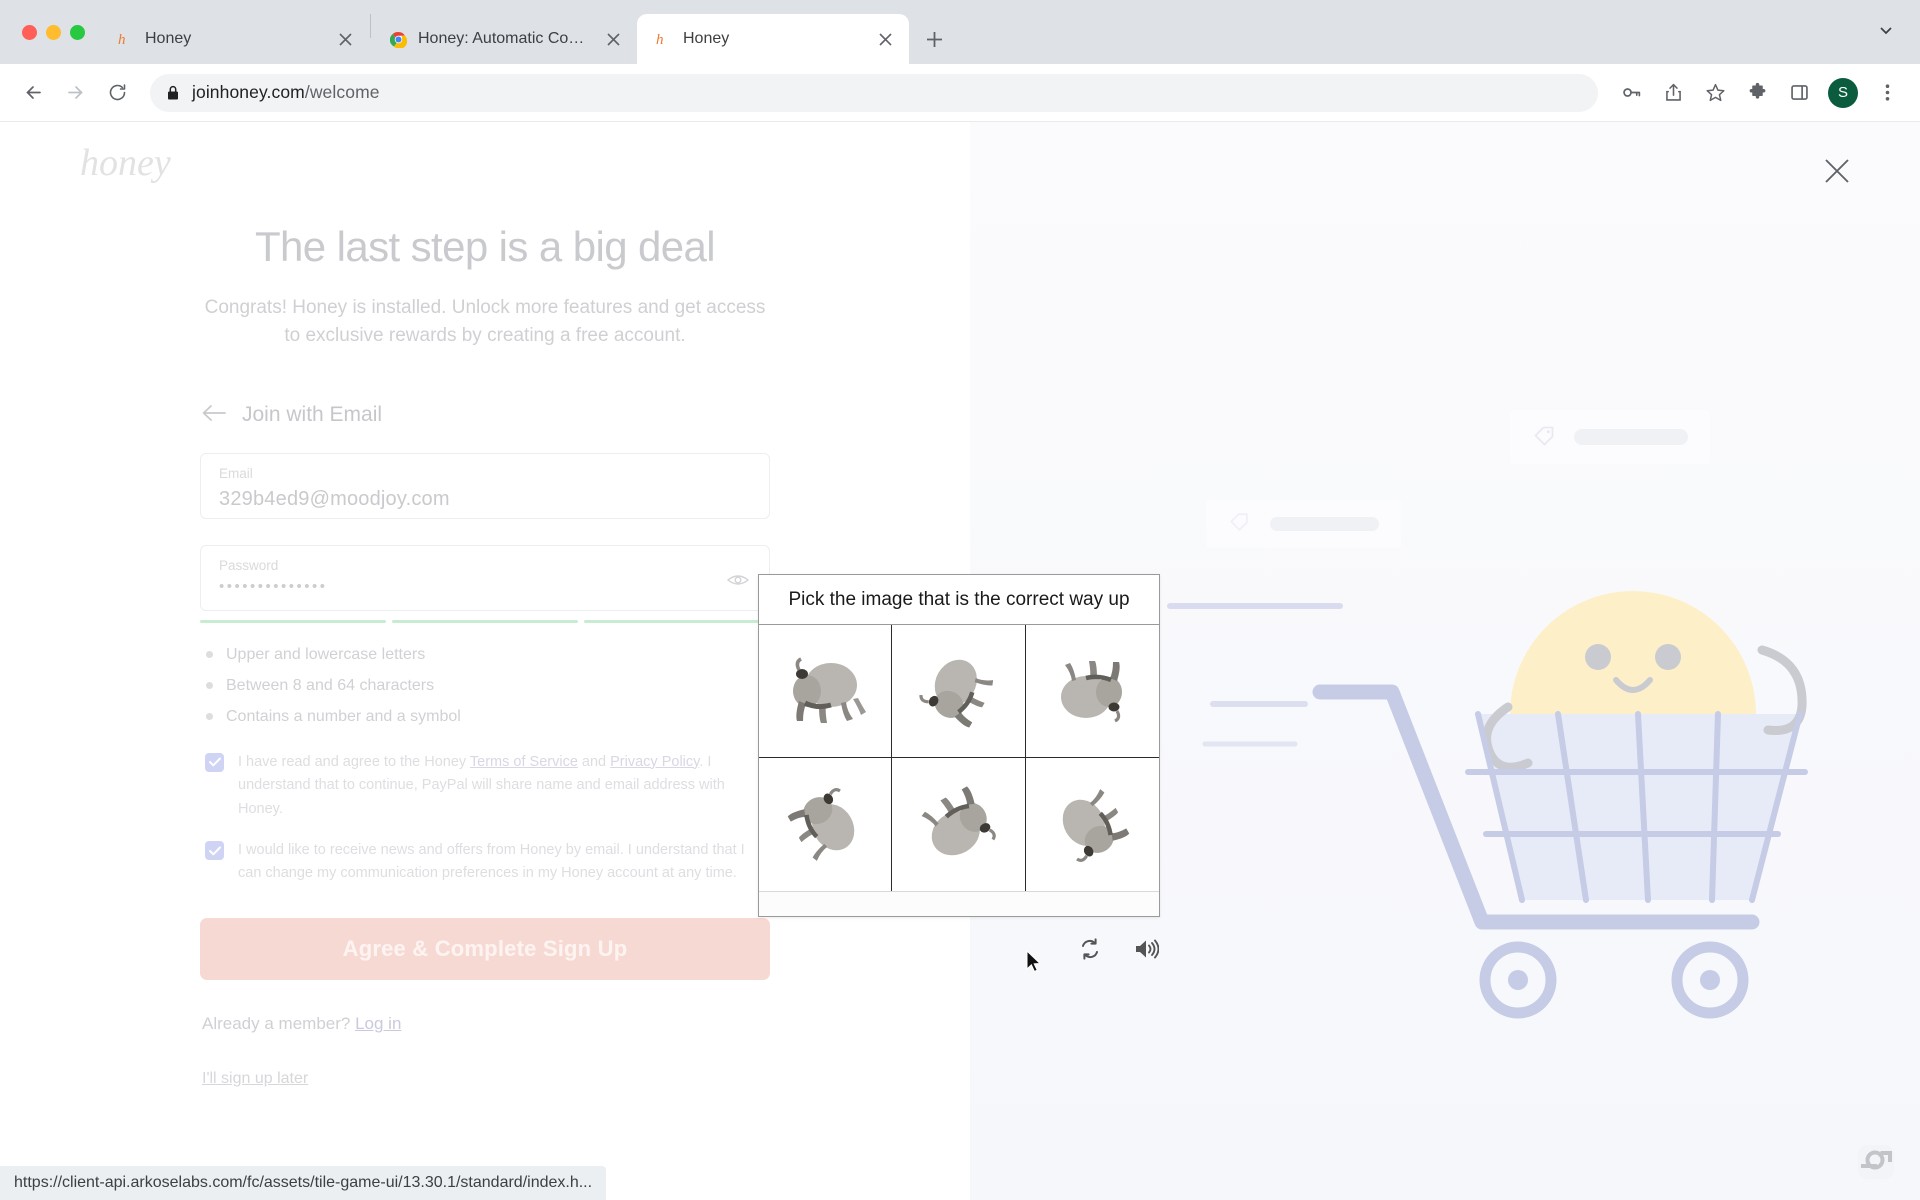 The width and height of the screenshot is (1920, 1200). What do you see at coordinates (1673, 93) in the screenshot?
I see `share-icon` at bounding box center [1673, 93].